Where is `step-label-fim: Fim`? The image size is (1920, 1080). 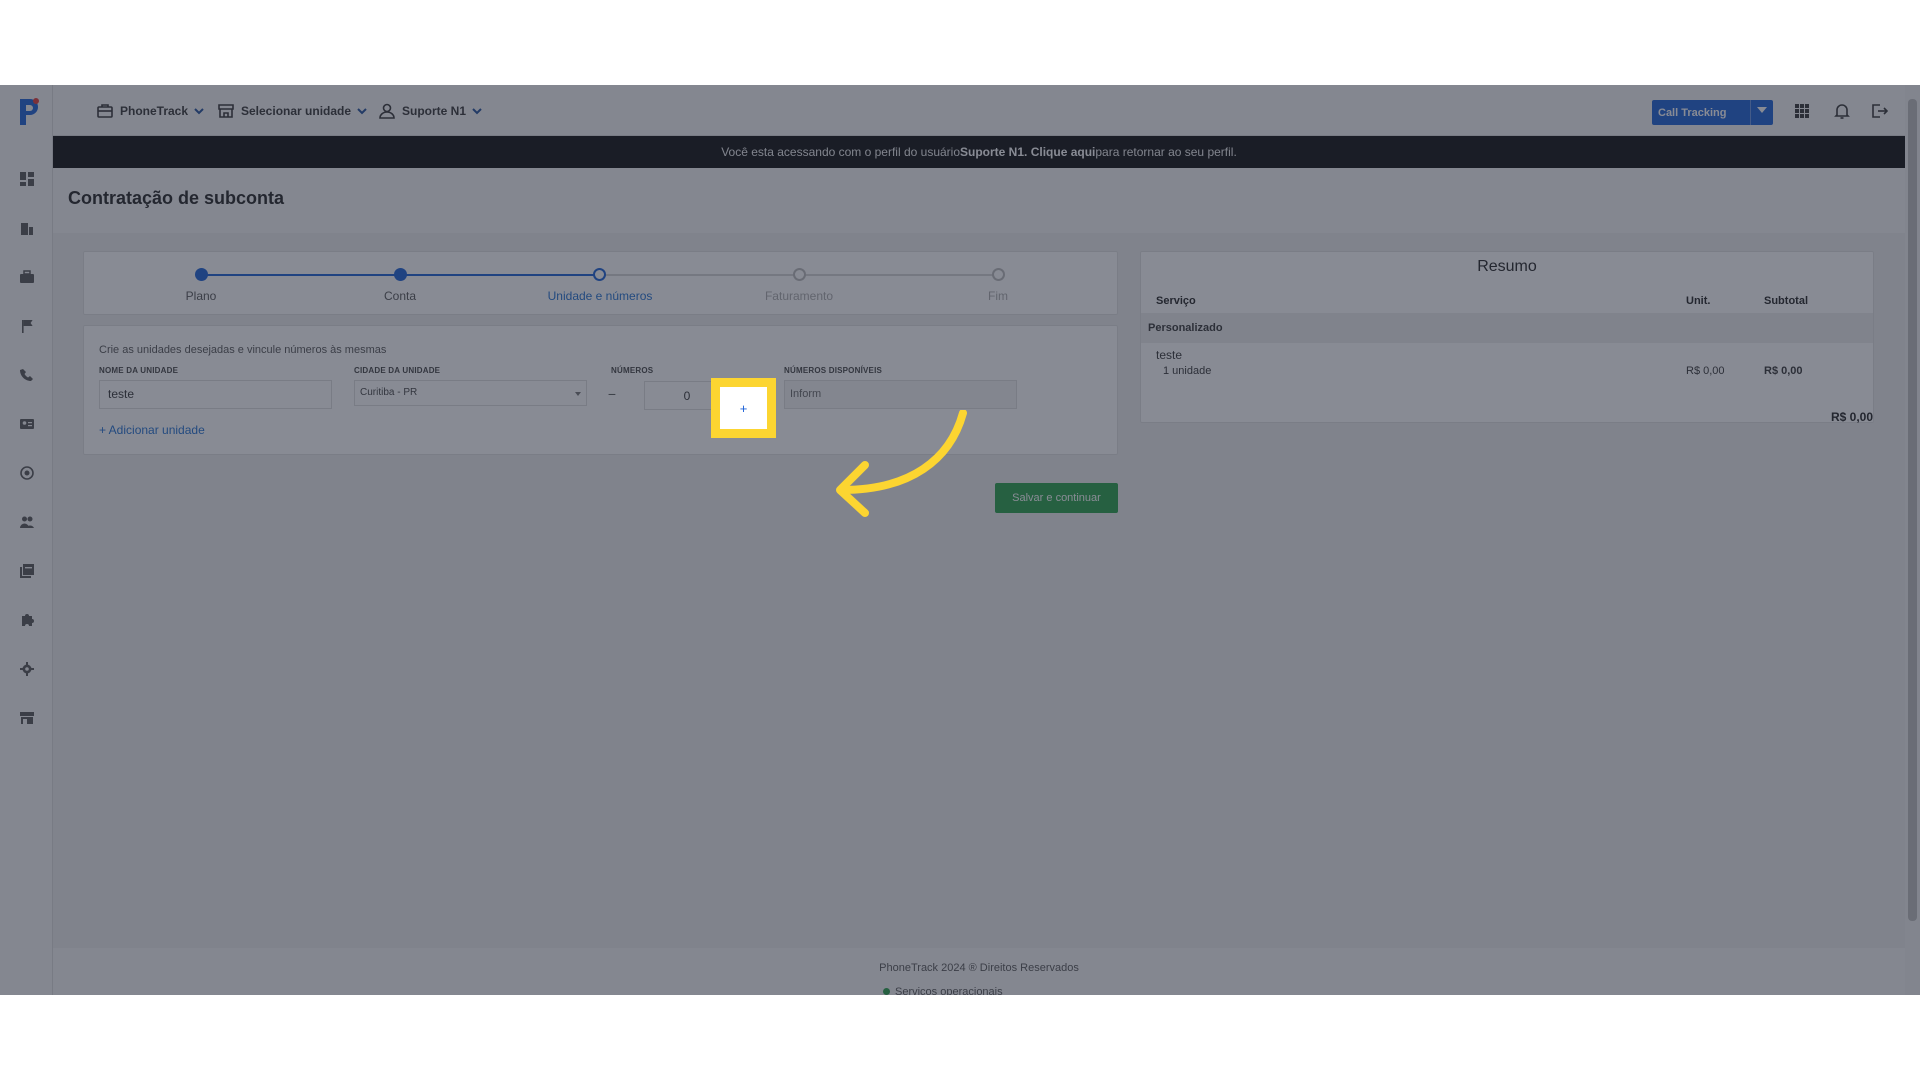 step-label-fim: Fim is located at coordinates (998, 296).